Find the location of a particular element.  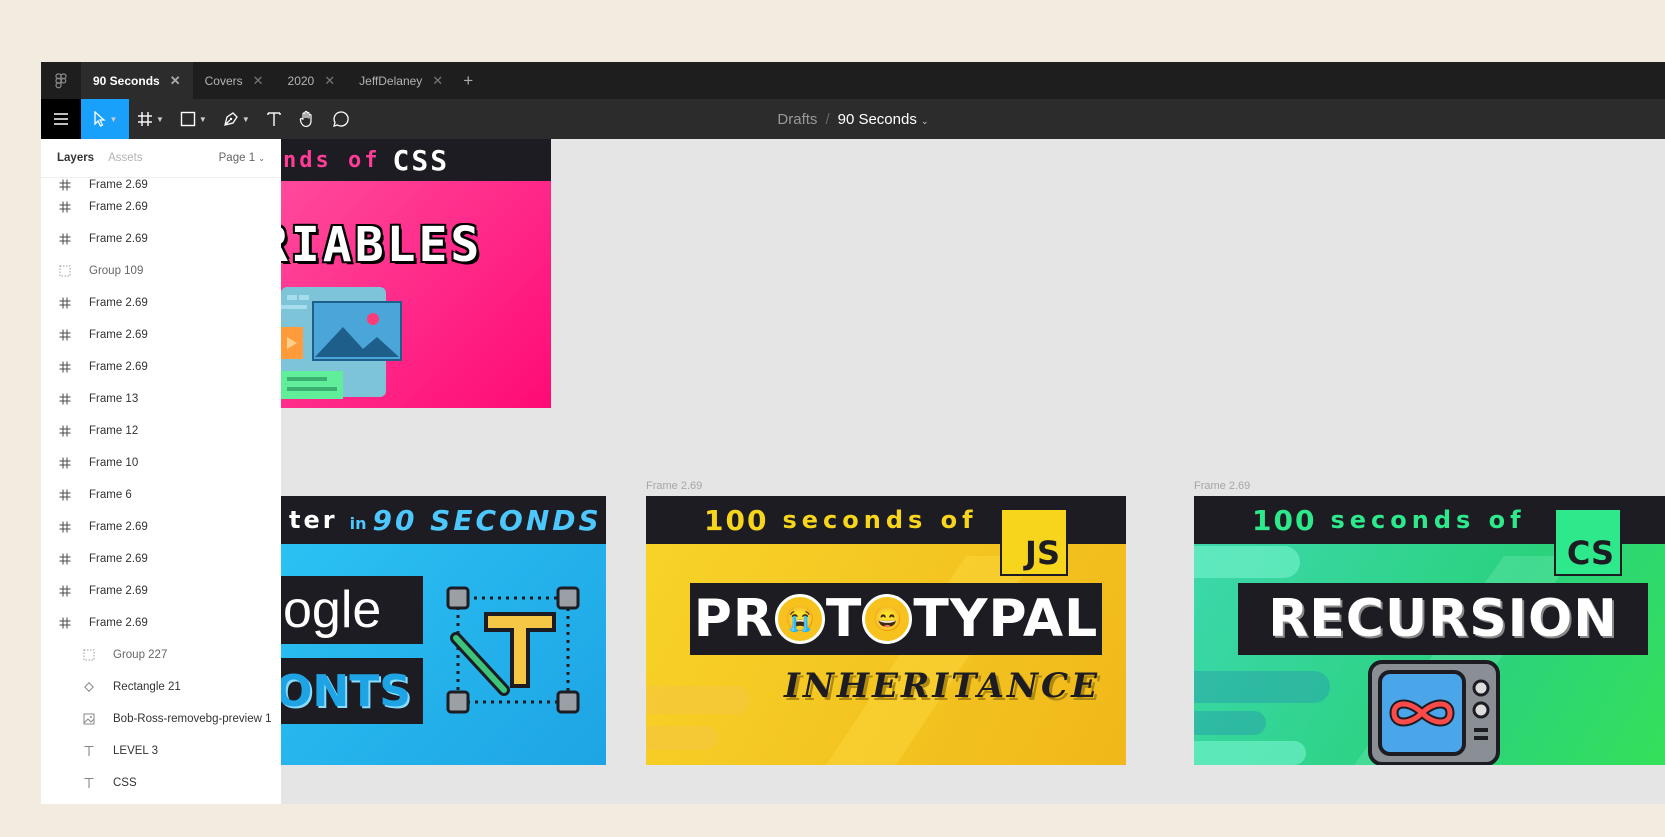

banner-number: 100 is located at coordinates (1284, 520).